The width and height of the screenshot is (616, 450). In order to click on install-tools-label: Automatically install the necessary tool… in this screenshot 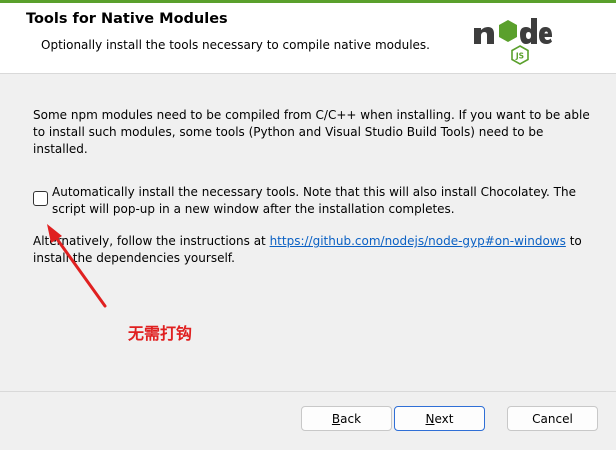, I will do `click(318, 201)`.